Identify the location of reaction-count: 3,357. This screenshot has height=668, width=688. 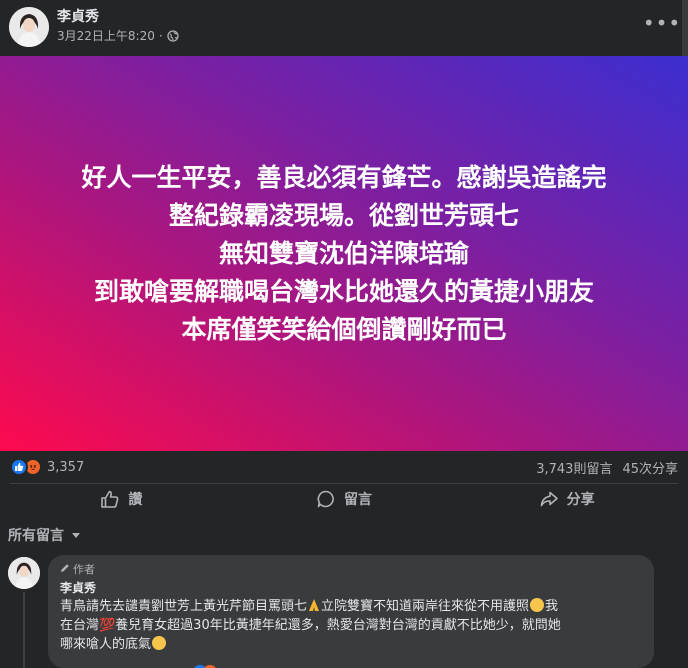
(66, 467).